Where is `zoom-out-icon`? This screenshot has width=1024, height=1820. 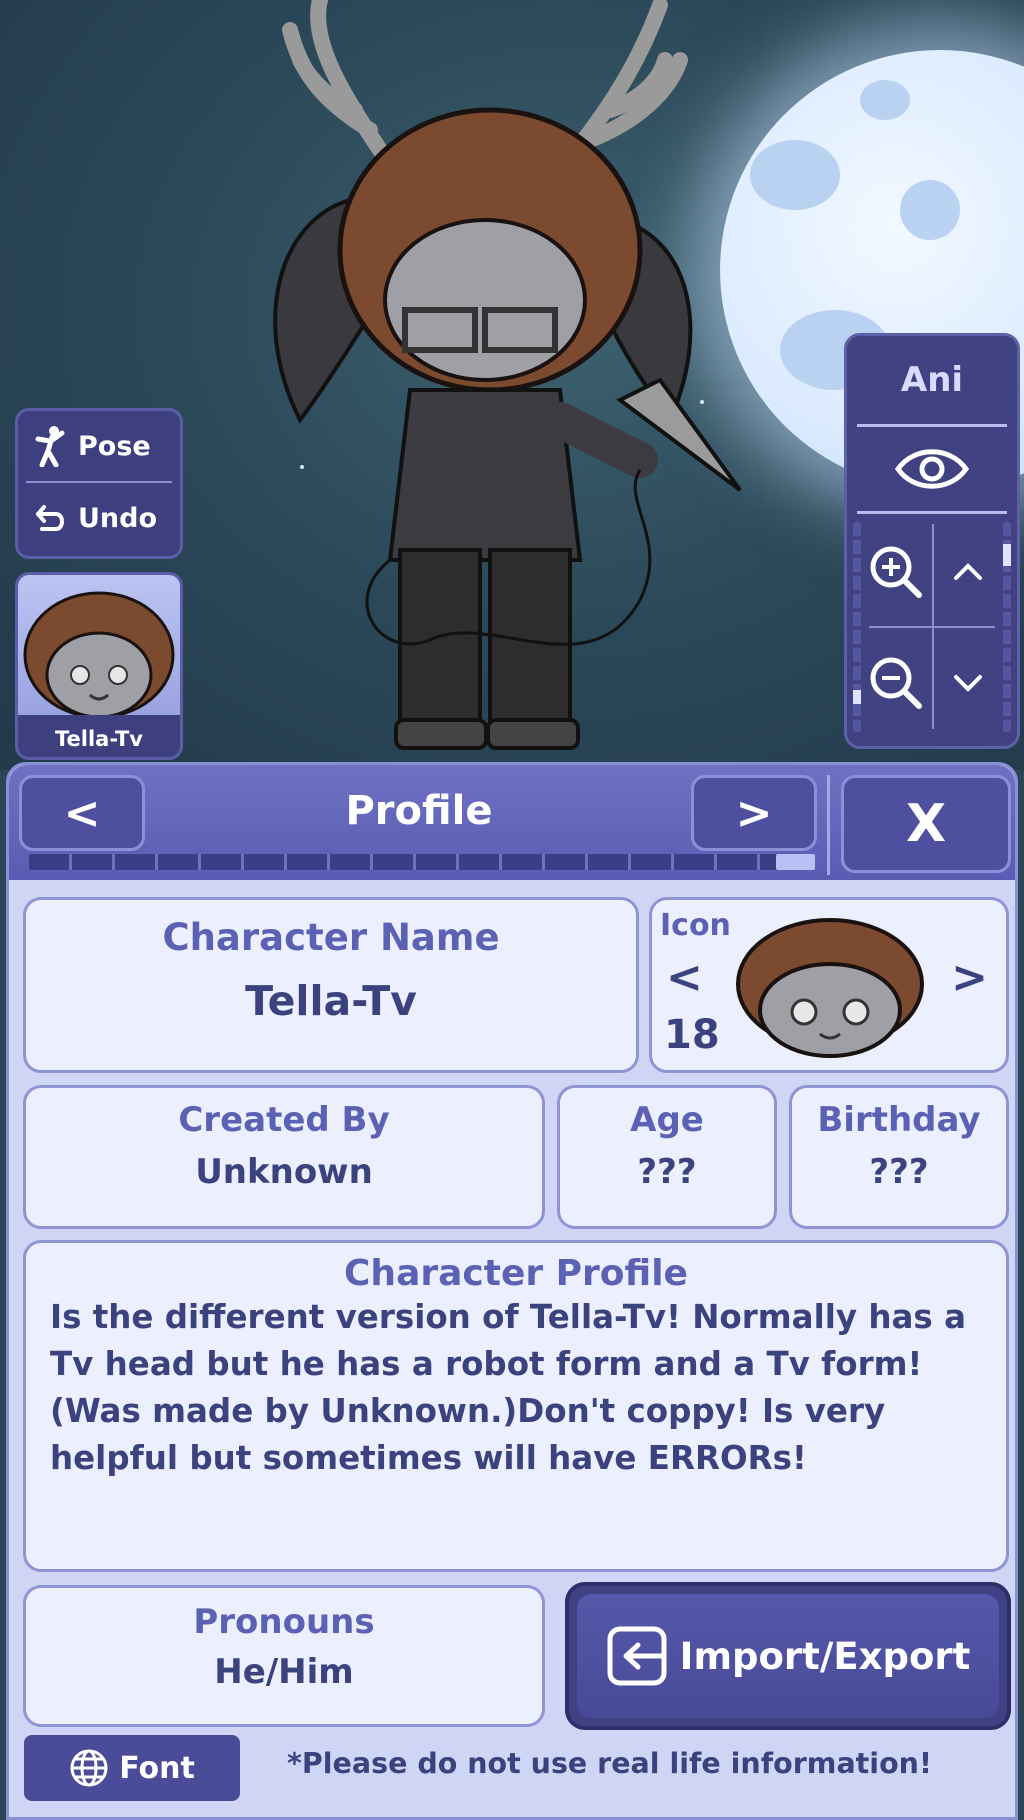 zoom-out-icon is located at coordinates (896, 683).